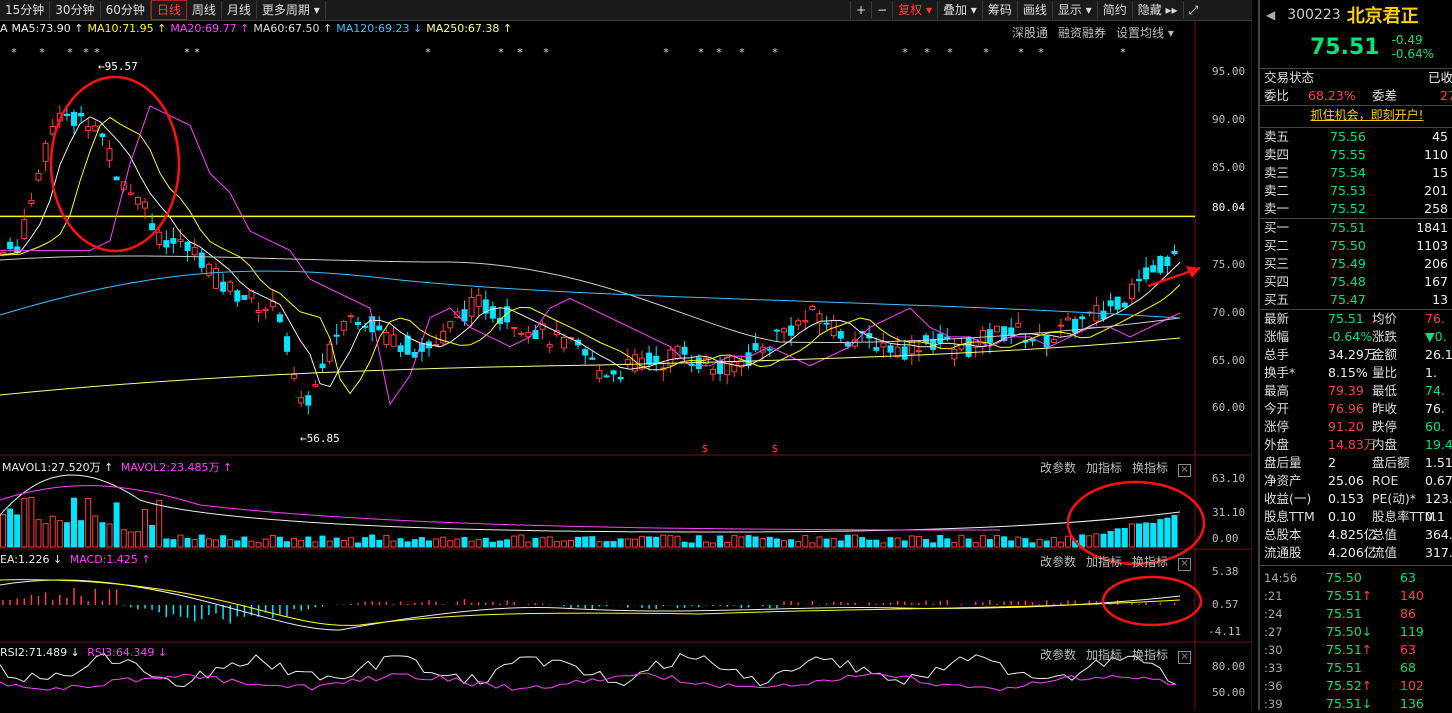  Describe the element at coordinates (1283, 462) in the screenshot. I see `stat-label: 盘后量` at that location.